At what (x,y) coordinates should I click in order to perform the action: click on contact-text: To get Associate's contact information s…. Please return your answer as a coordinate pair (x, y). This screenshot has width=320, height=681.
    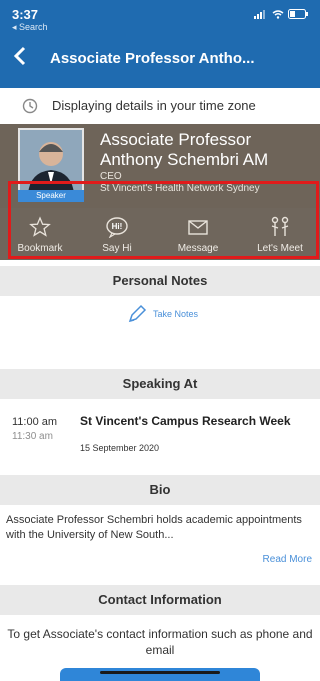
    Looking at the image, I should click on (160, 642).